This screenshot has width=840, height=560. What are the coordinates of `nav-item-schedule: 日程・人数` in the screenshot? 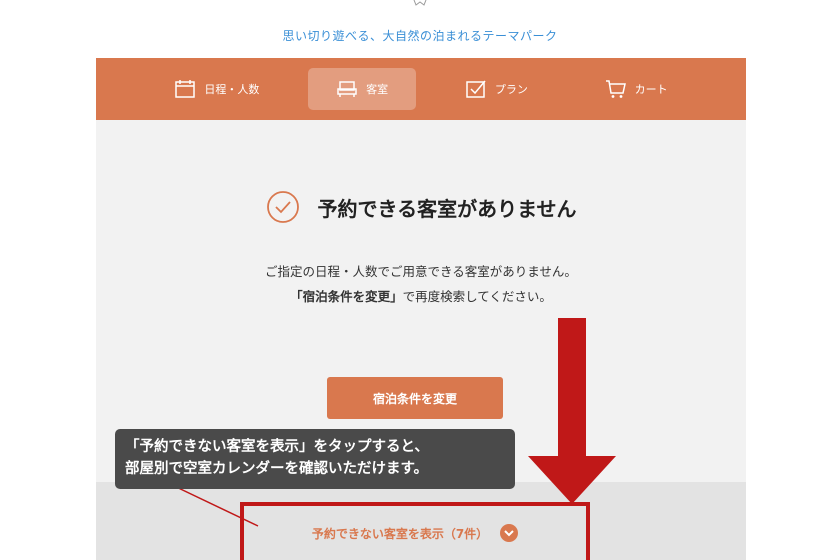 It's located at (216, 89).